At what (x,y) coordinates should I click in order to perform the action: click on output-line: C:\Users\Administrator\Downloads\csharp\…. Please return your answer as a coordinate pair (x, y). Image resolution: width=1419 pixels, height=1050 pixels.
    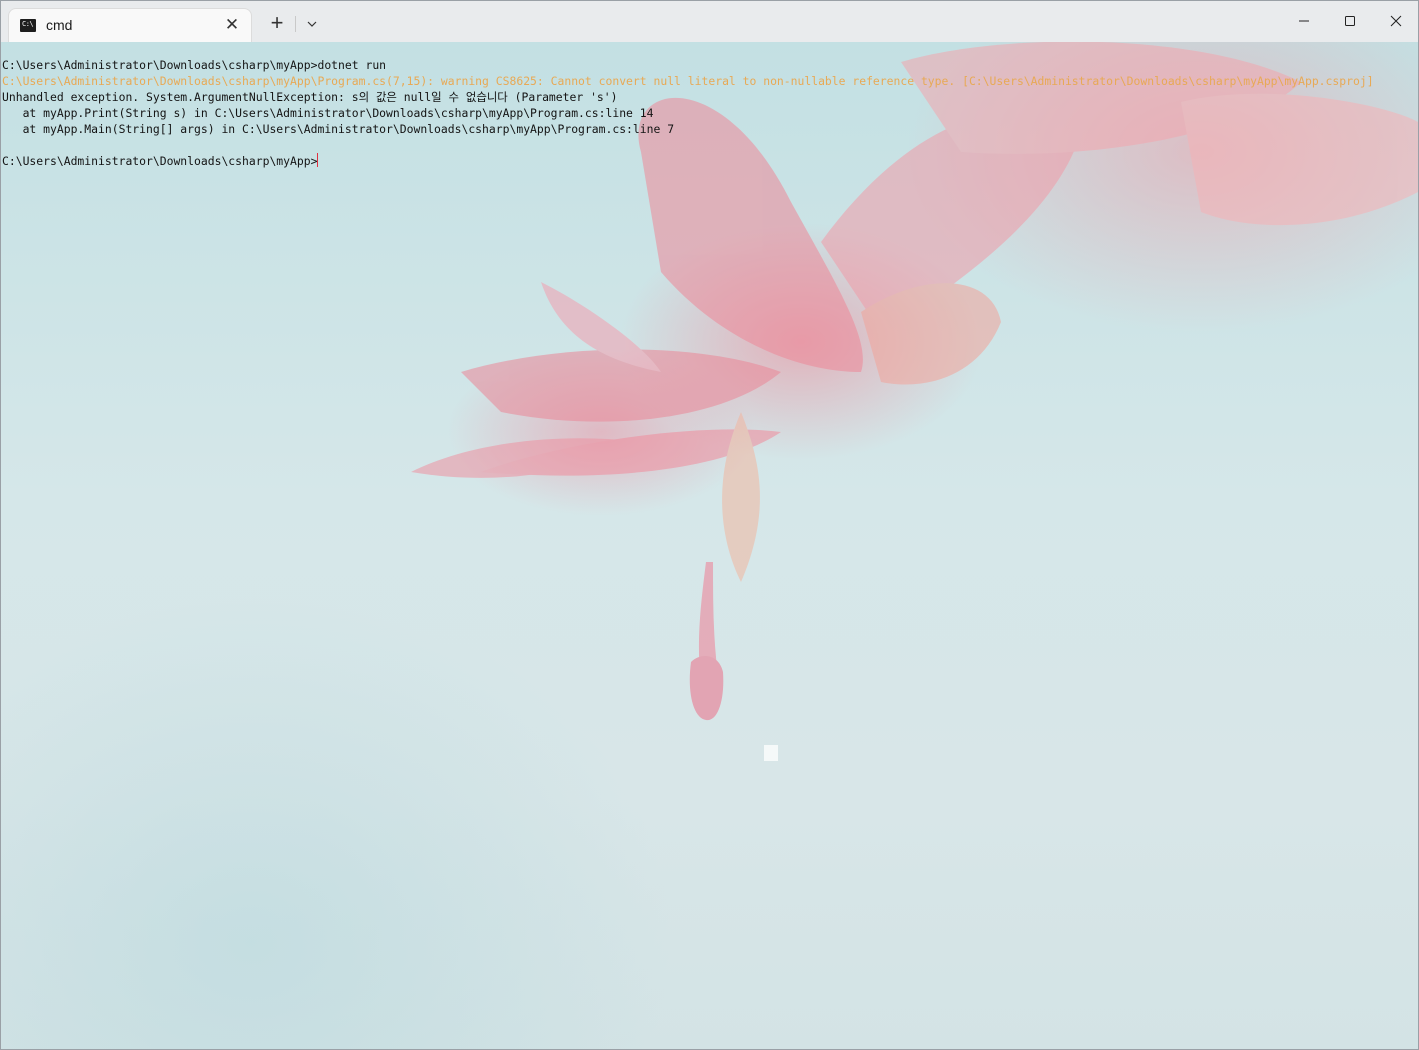
    Looking at the image, I should click on (194, 65).